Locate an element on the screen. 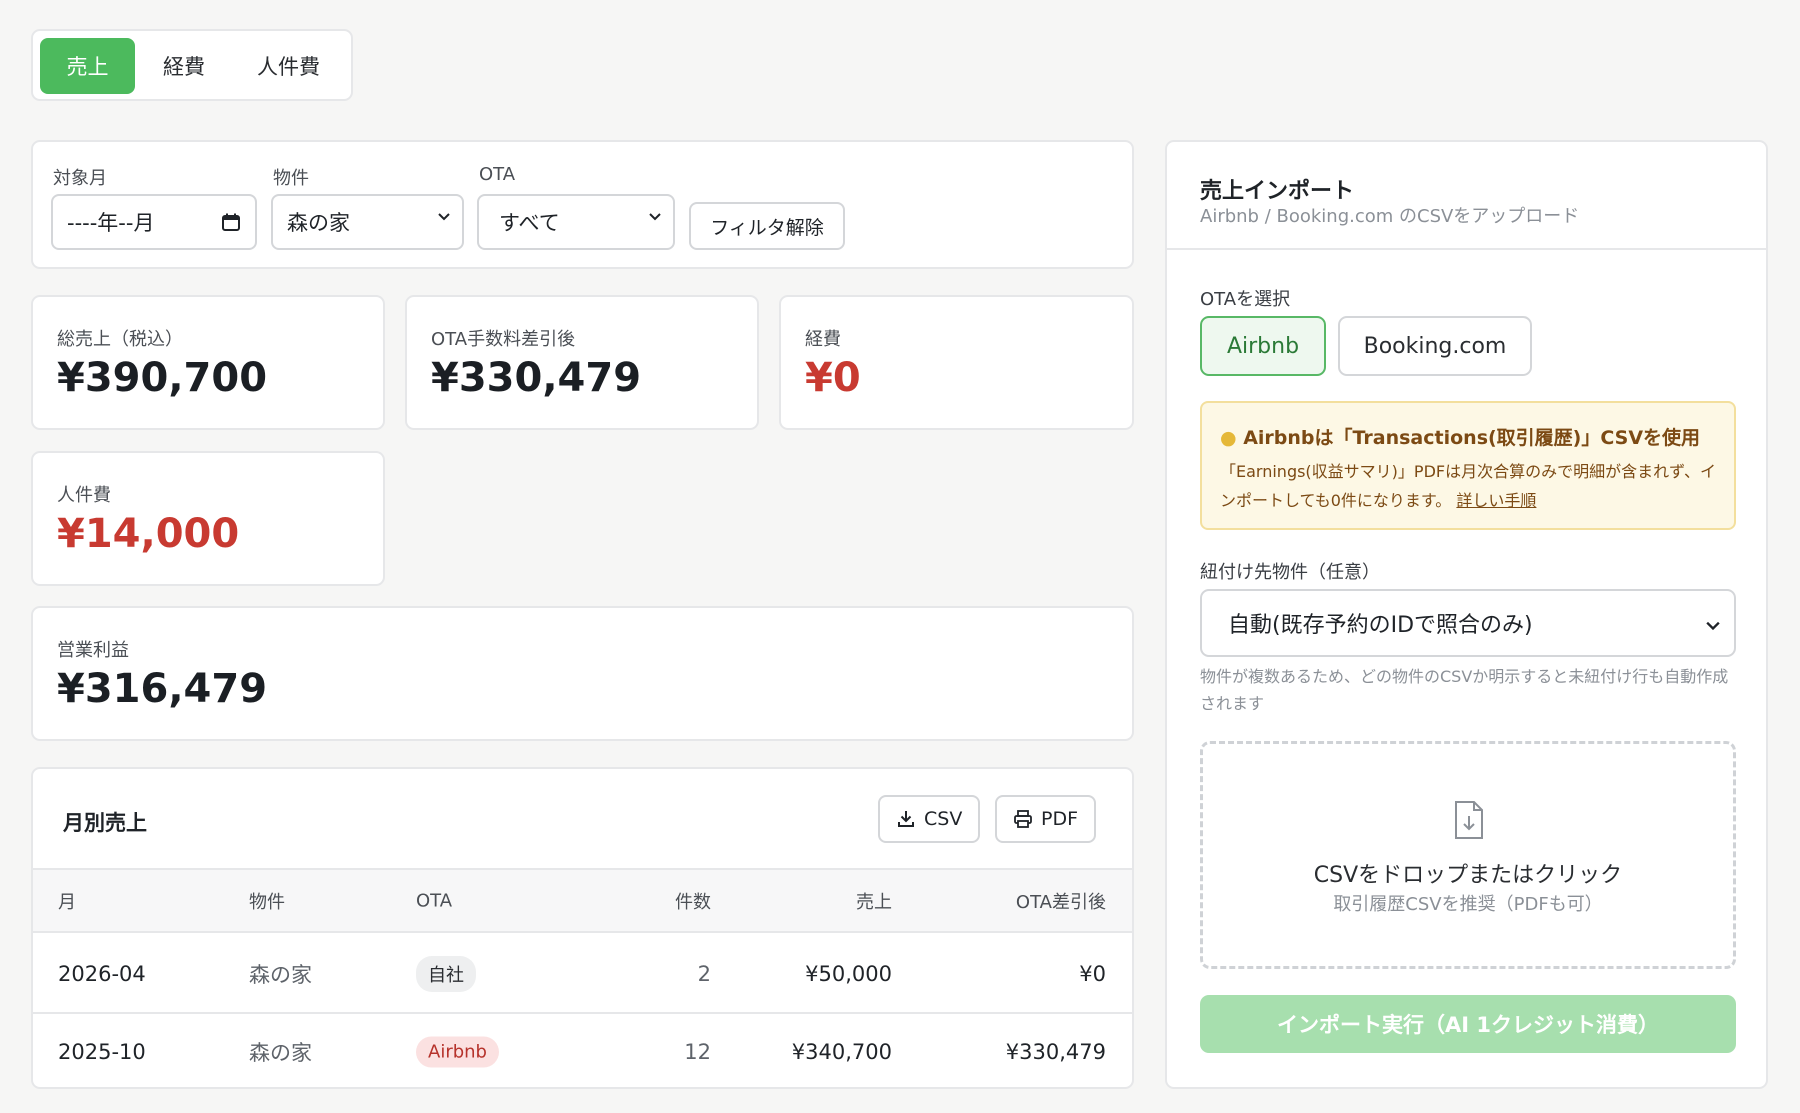 This screenshot has width=1800, height=1113. link-property-value: 自動(既存予約のIDで照合のみ) is located at coordinates (1380, 625).